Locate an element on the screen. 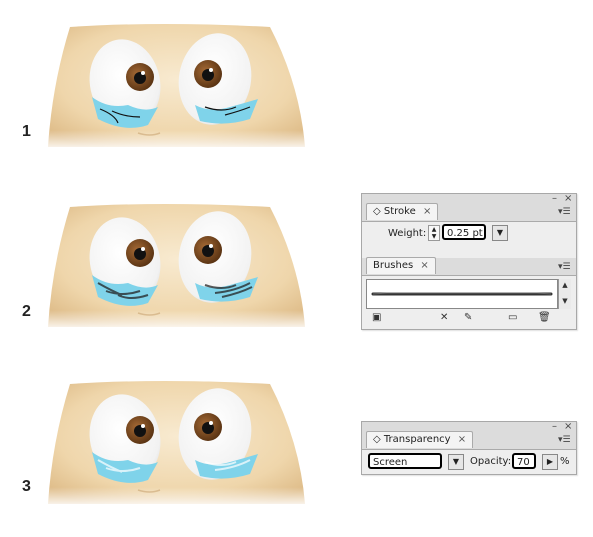 The width and height of the screenshot is (593, 537). opacity-label: Opacity: is located at coordinates (491, 461).